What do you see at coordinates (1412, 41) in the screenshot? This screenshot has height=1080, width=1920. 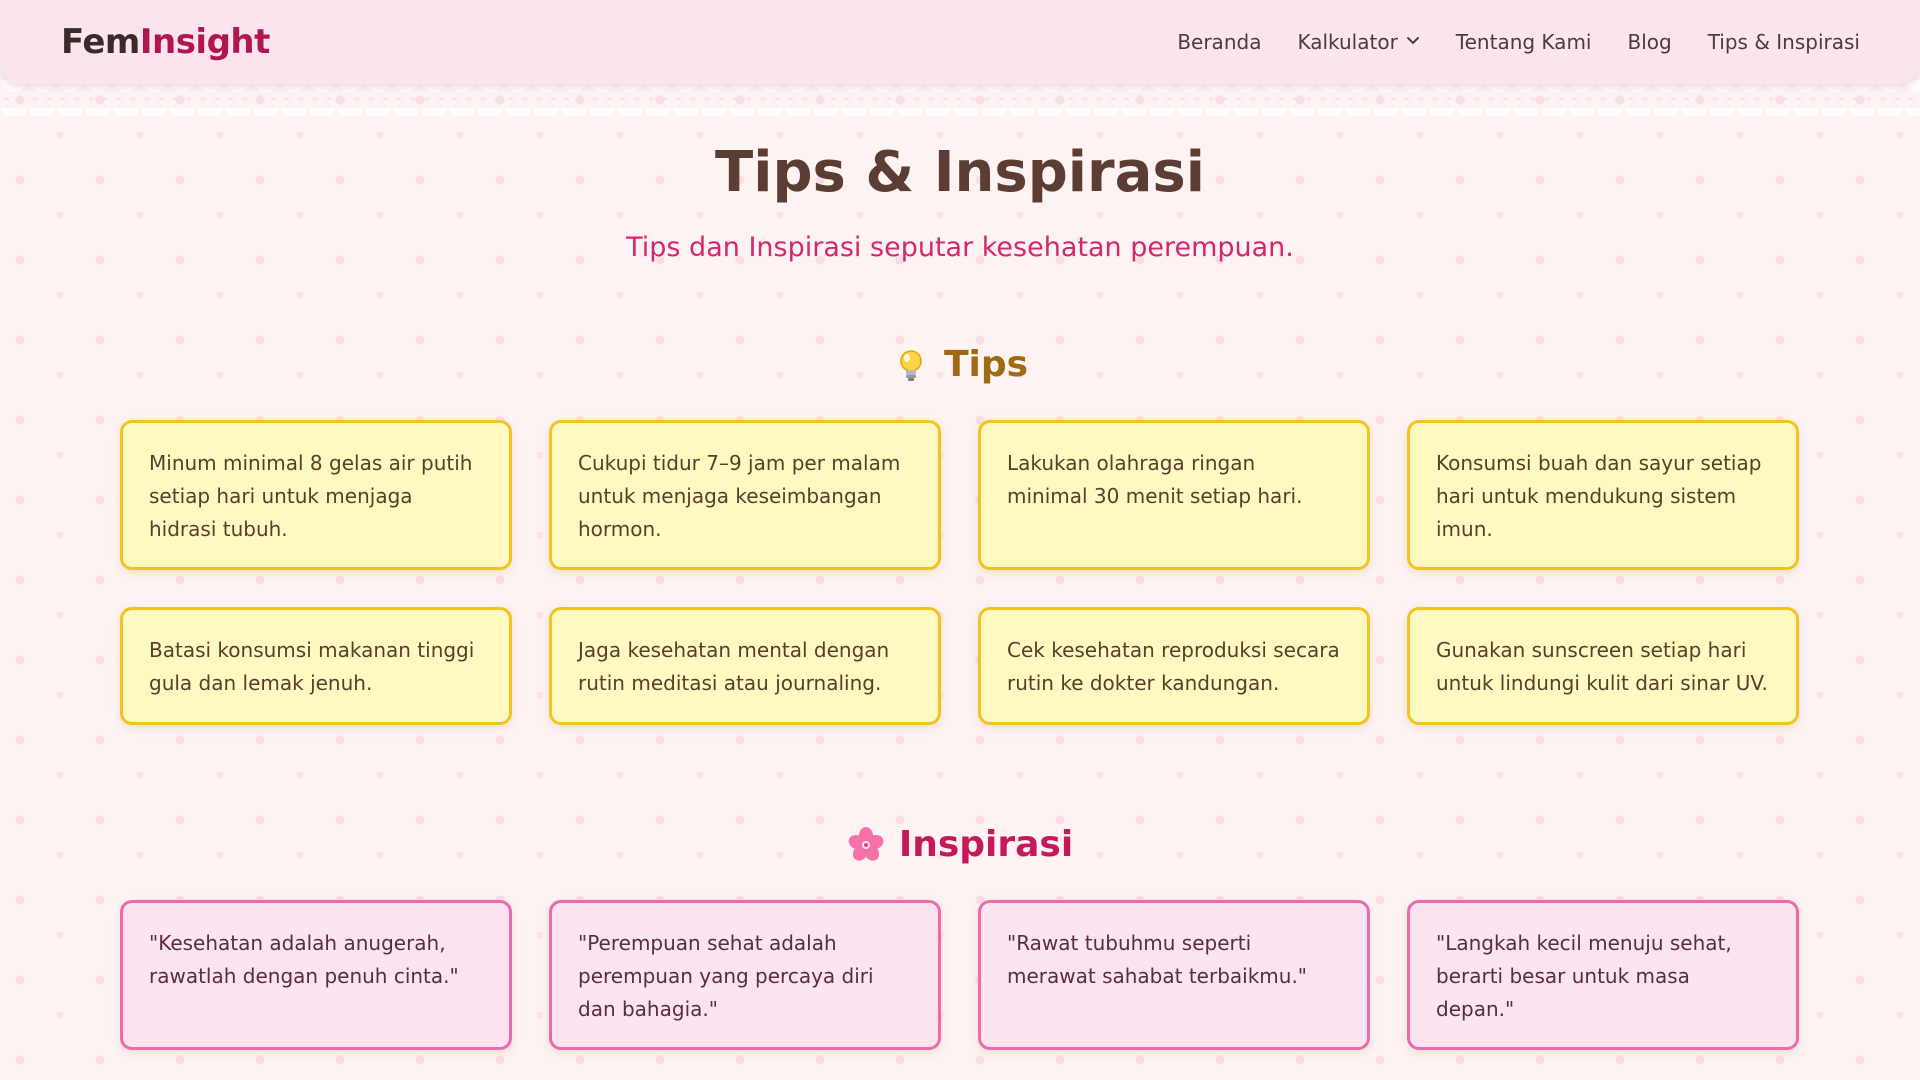 I see `chevron-down-icon` at bounding box center [1412, 41].